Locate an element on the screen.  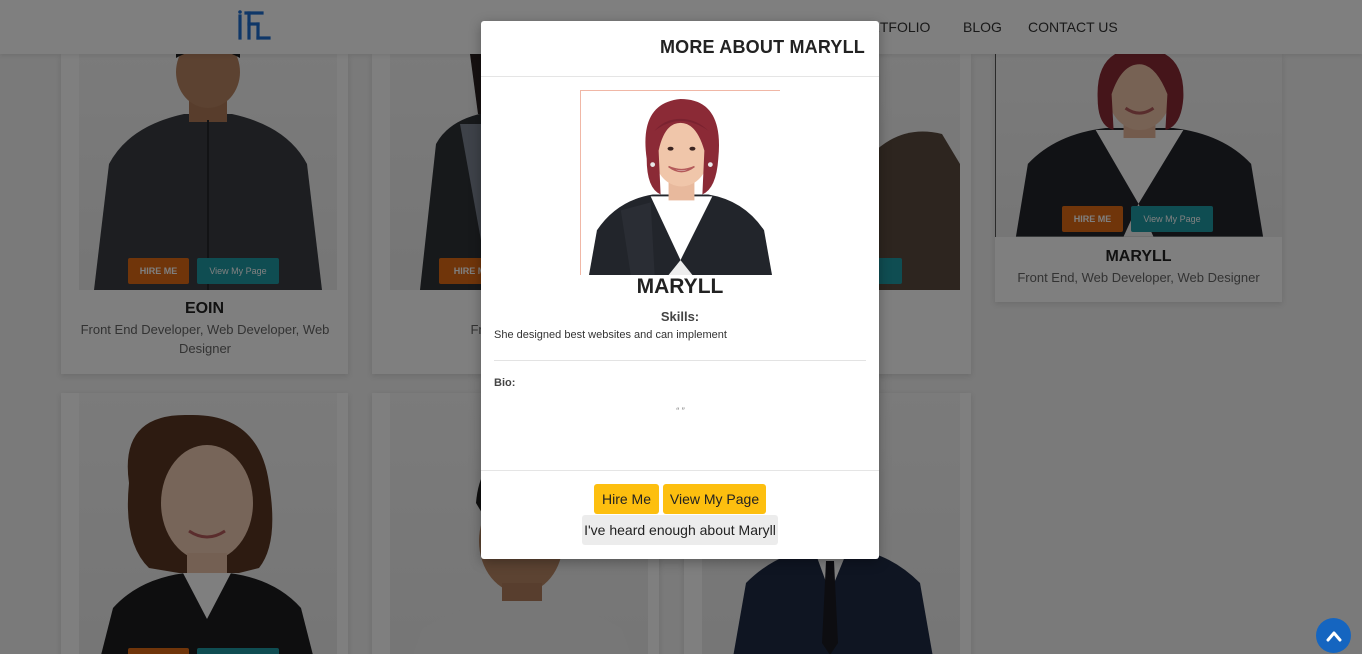
scroll-to-top-button is located at coordinates (1333, 635).